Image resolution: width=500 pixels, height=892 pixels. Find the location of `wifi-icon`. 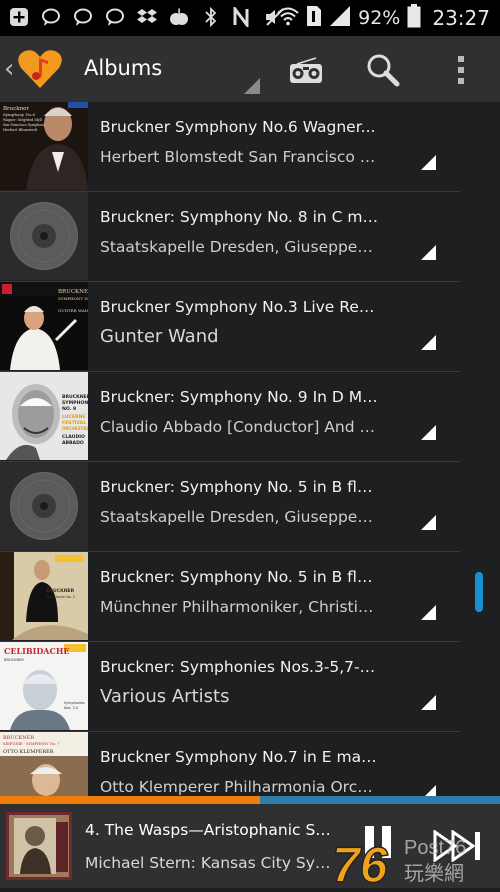

wifi-icon is located at coordinates (288, 18).